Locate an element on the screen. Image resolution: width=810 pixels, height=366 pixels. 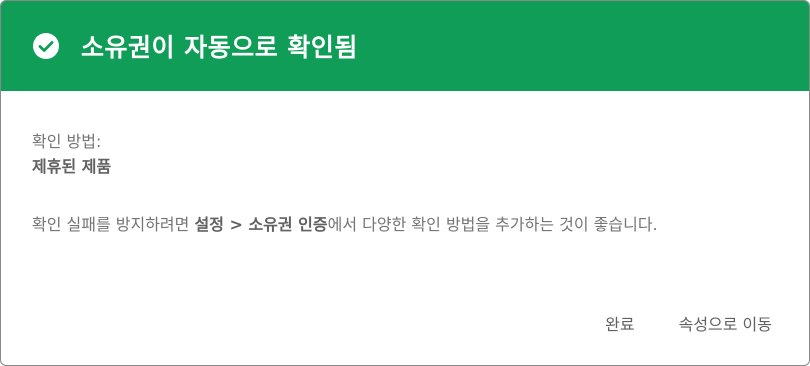
dialog-actions: 완료 속성으로 이동 is located at coordinates (688, 323).